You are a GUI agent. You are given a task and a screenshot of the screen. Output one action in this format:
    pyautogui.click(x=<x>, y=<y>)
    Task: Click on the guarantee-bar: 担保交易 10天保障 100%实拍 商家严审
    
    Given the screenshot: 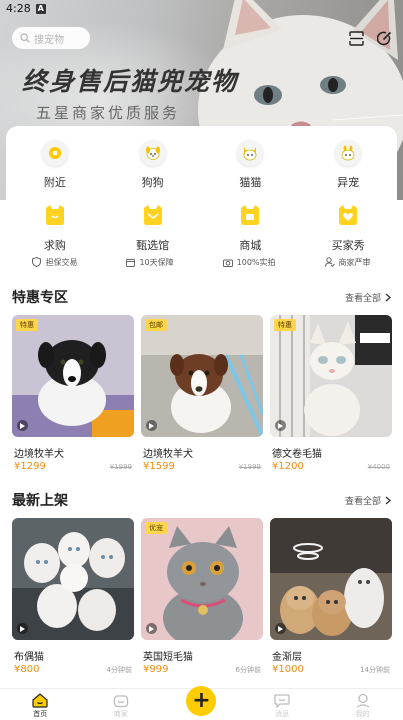 What is the action you would take?
    pyautogui.click(x=201, y=262)
    